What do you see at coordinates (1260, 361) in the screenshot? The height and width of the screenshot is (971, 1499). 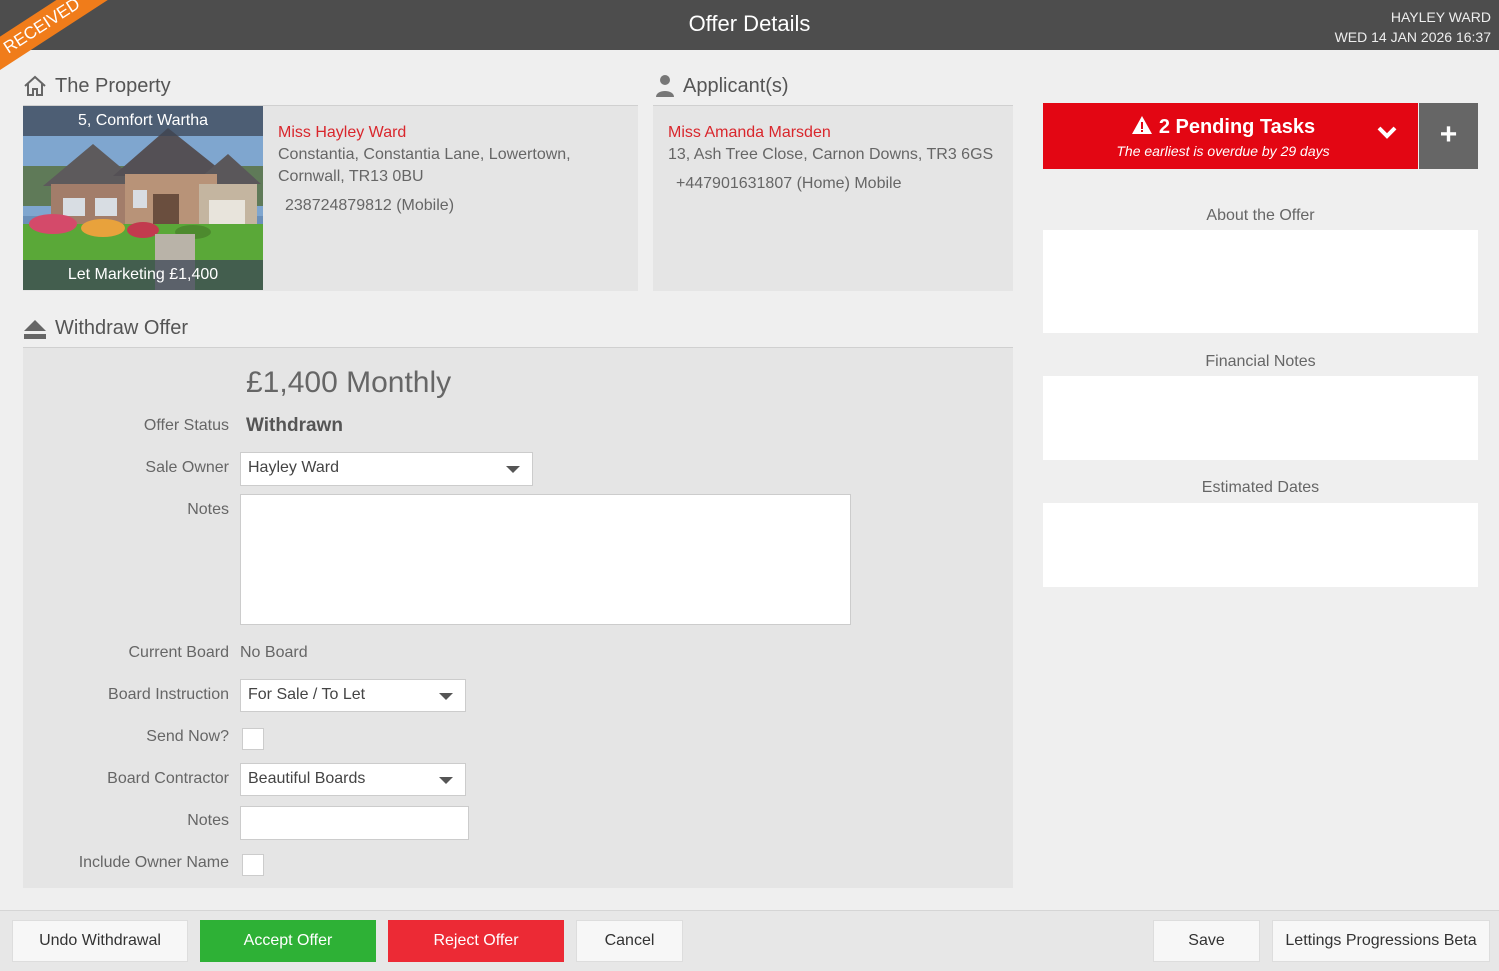 I see `financial-notes-label: Financial Notes` at bounding box center [1260, 361].